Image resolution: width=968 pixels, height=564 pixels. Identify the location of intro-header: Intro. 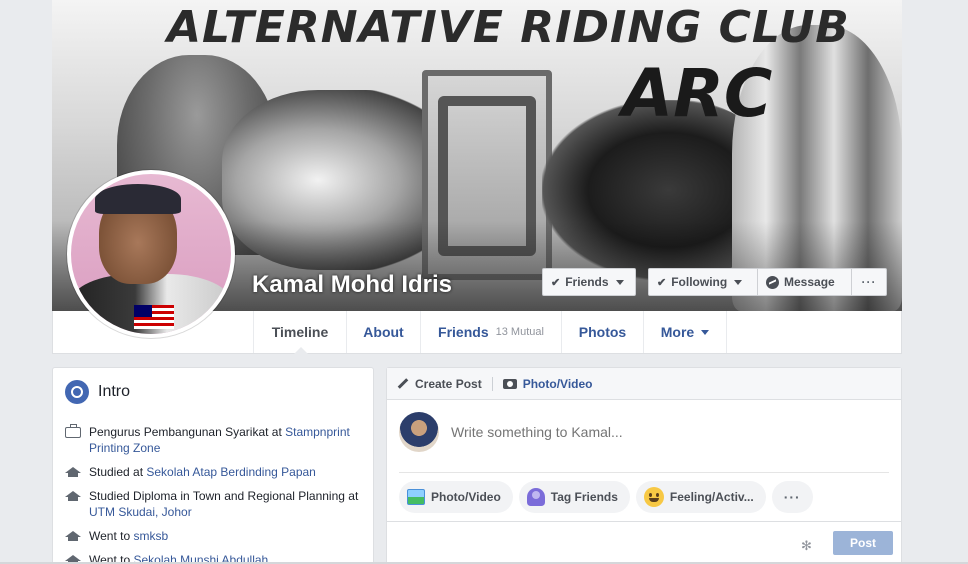
(97, 392).